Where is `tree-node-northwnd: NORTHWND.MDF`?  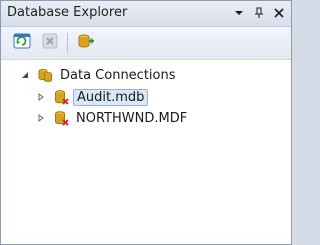 tree-node-northwnd: NORTHWND.MDF is located at coordinates (112, 118).